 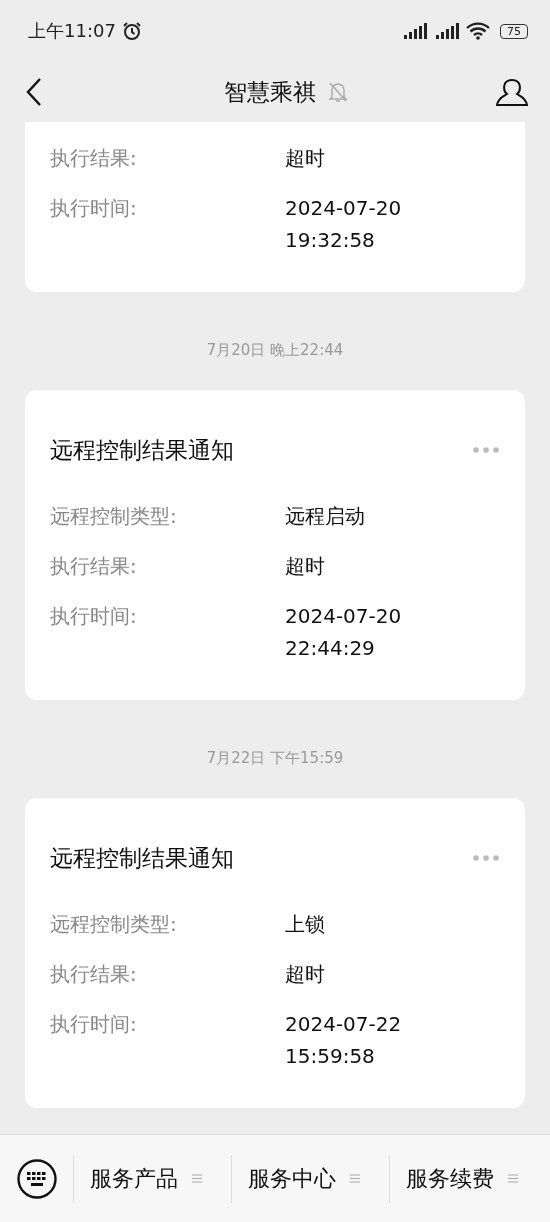 I want to click on menu-tab: 服务产品, so click(x=152, y=1178).